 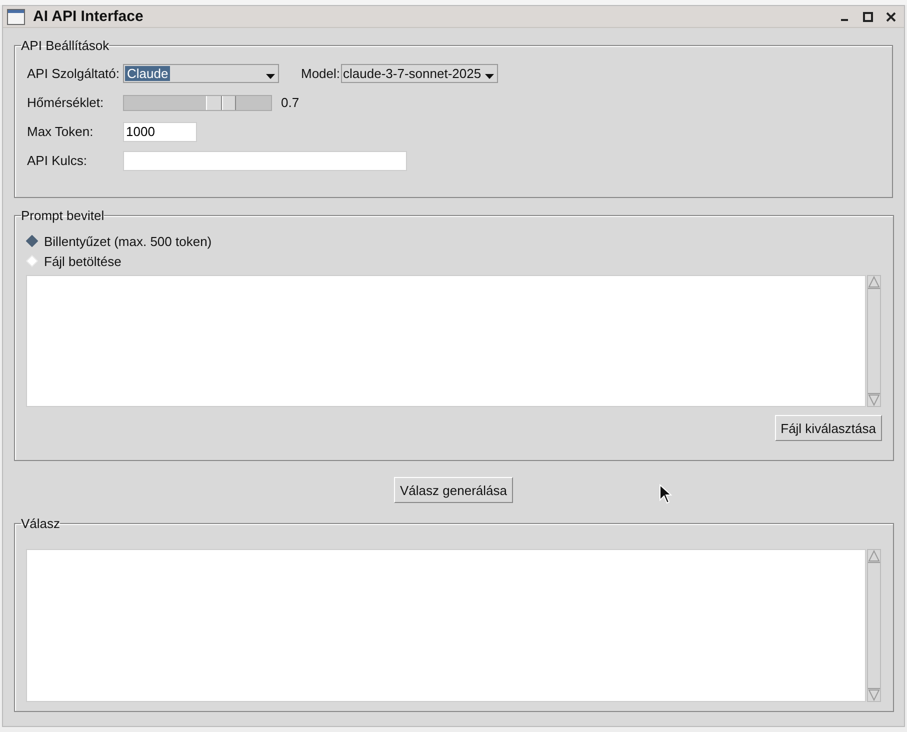 What do you see at coordinates (320, 73) in the screenshot?
I see `field-label: Model:` at bounding box center [320, 73].